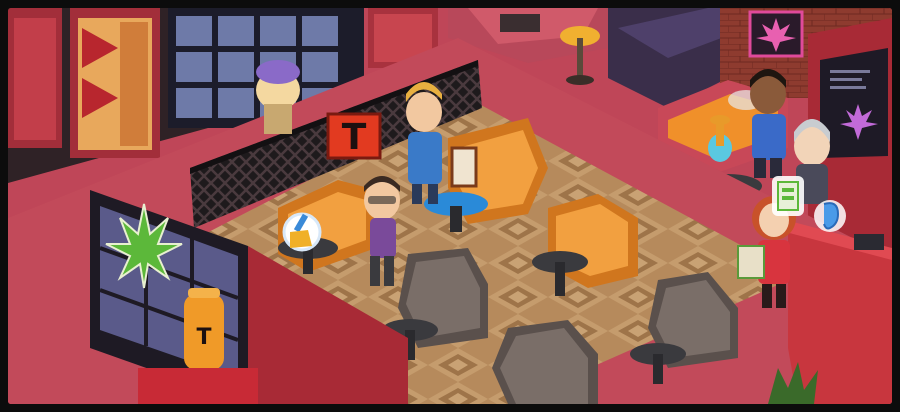 The width and height of the screenshot is (900, 412). I want to click on ear-listen-bubble, so click(830, 216).